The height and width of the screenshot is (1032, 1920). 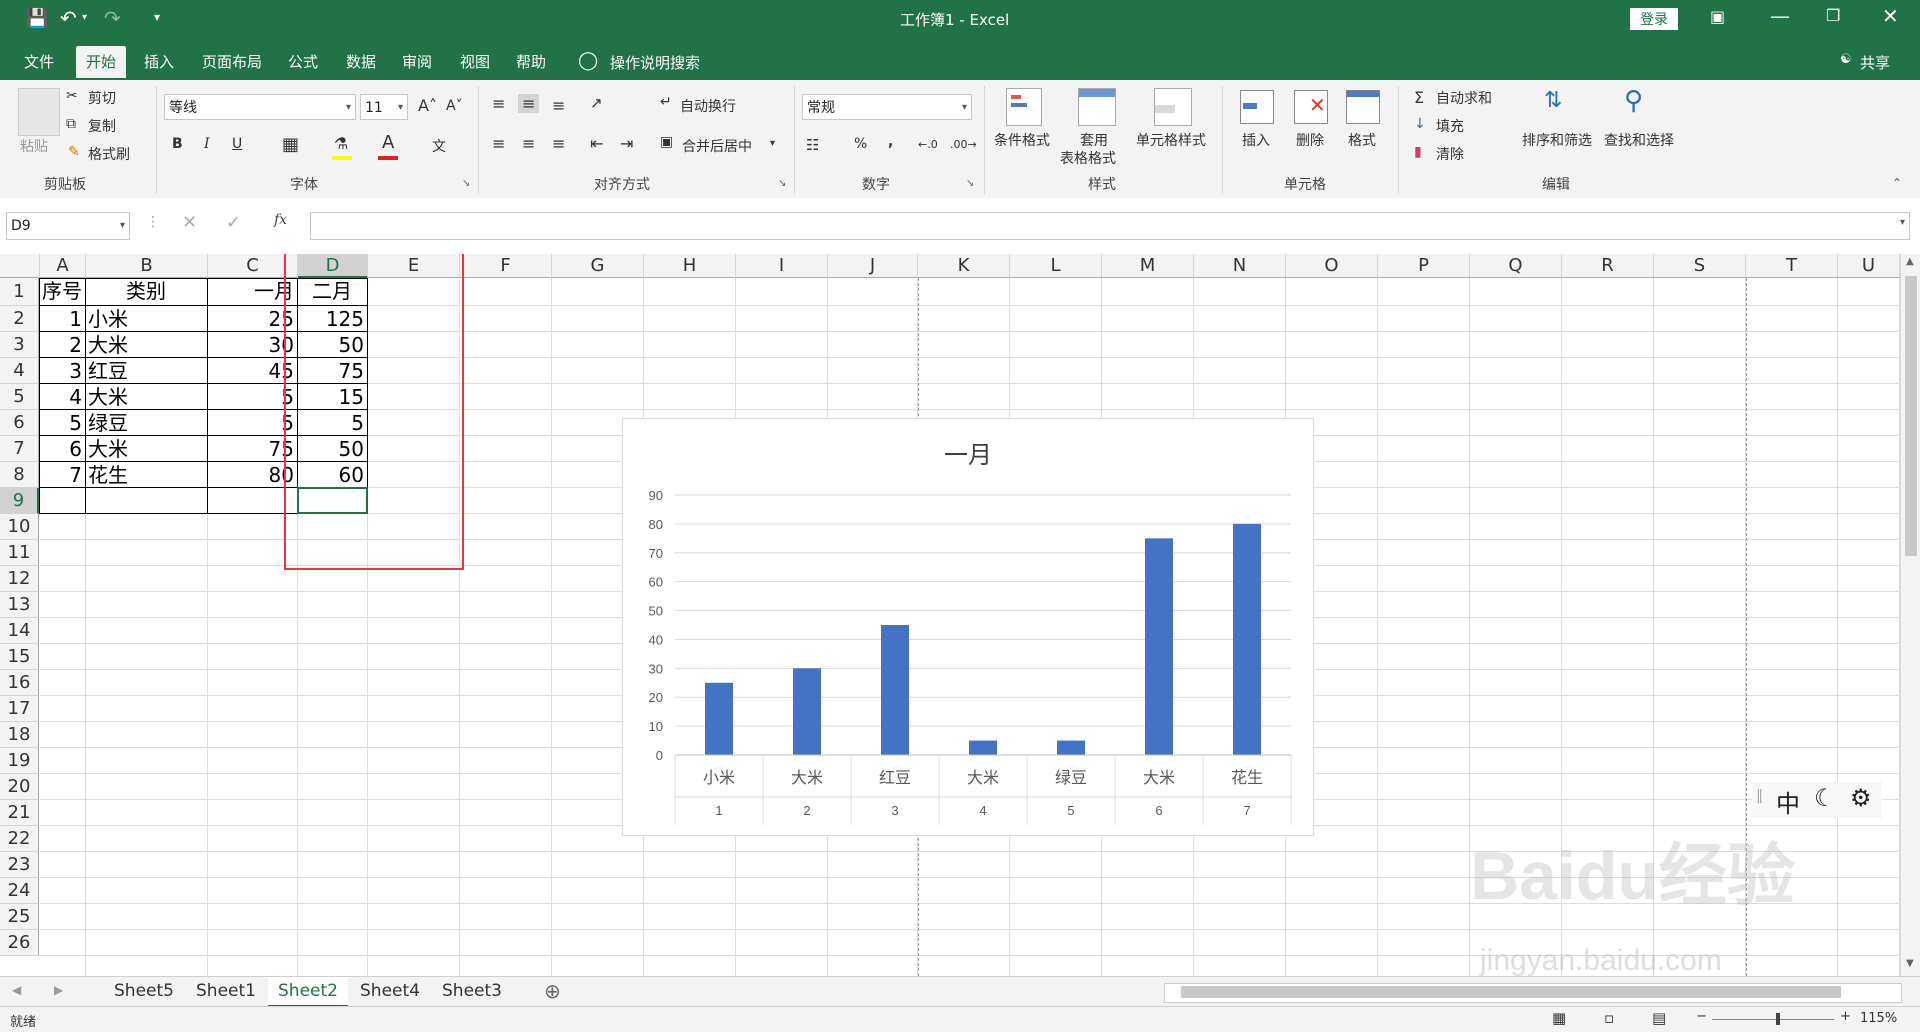 I want to click on scrollbar-thumb, so click(x=1911, y=416).